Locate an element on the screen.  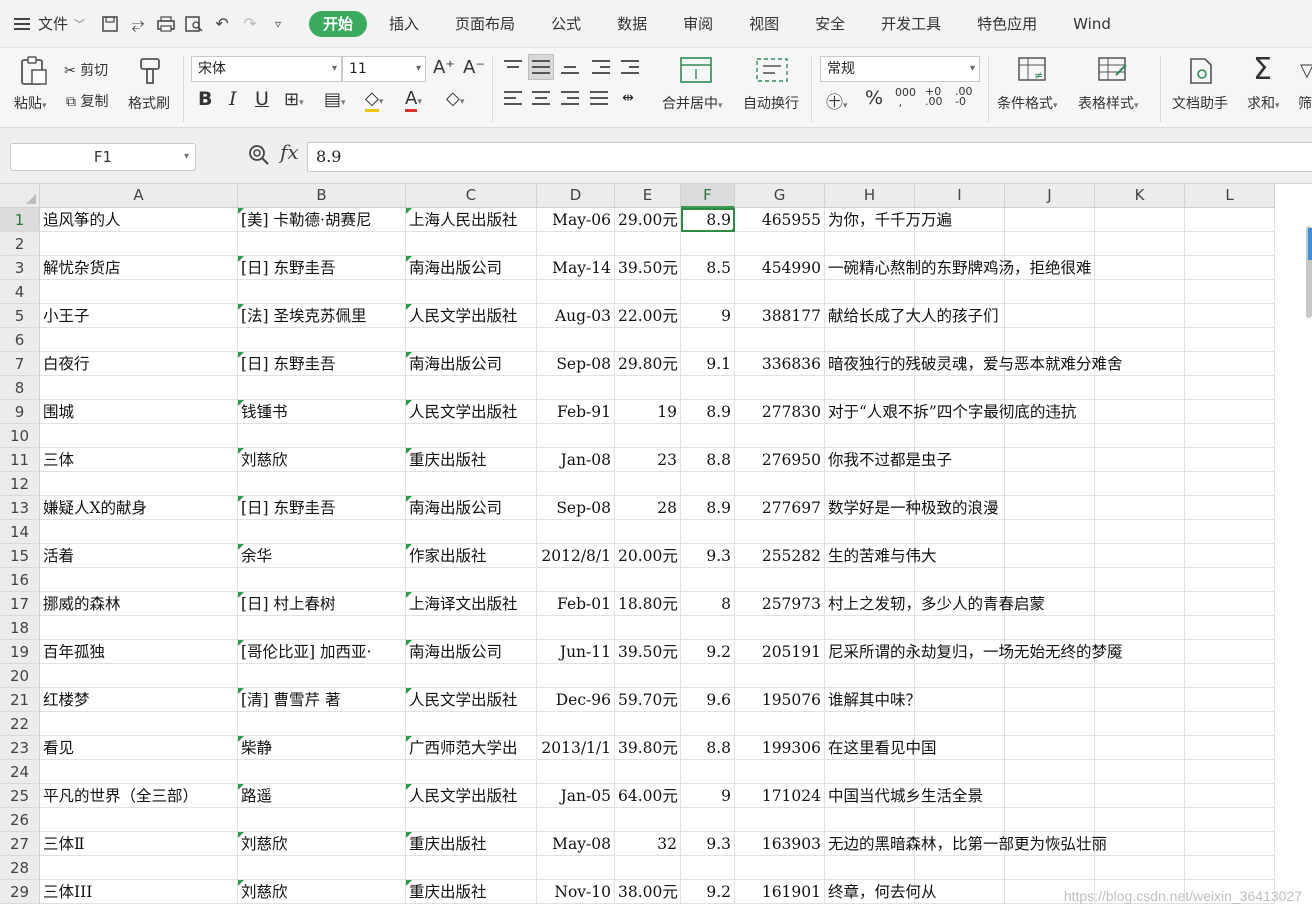
cell-j11 is located at coordinates (1050, 460).